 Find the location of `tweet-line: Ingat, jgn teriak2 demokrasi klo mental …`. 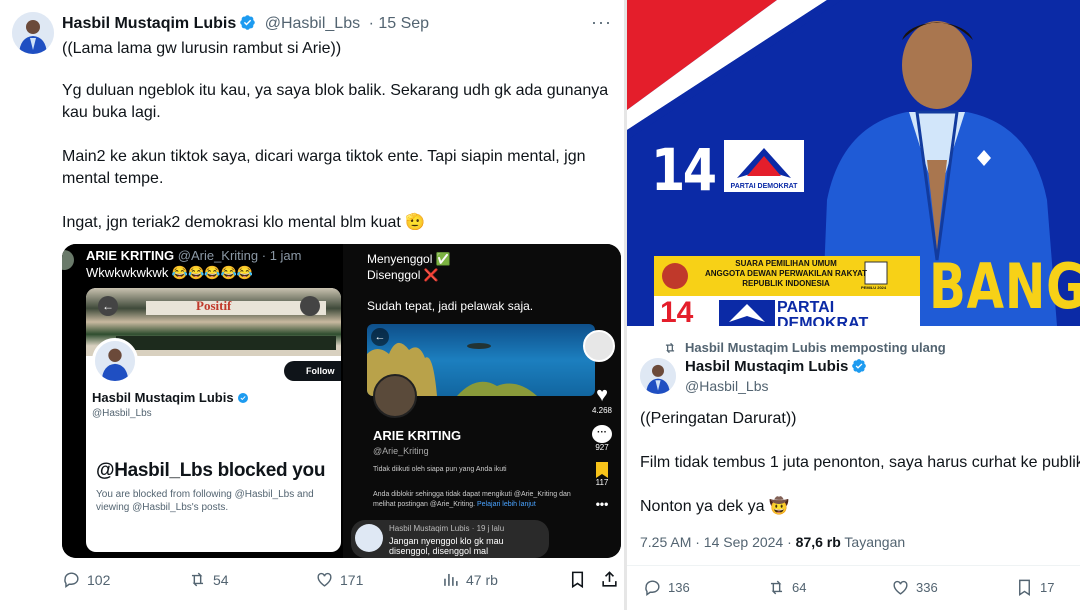

tweet-line: Ingat, jgn teriak2 demokrasi klo mental … is located at coordinates (244, 222).